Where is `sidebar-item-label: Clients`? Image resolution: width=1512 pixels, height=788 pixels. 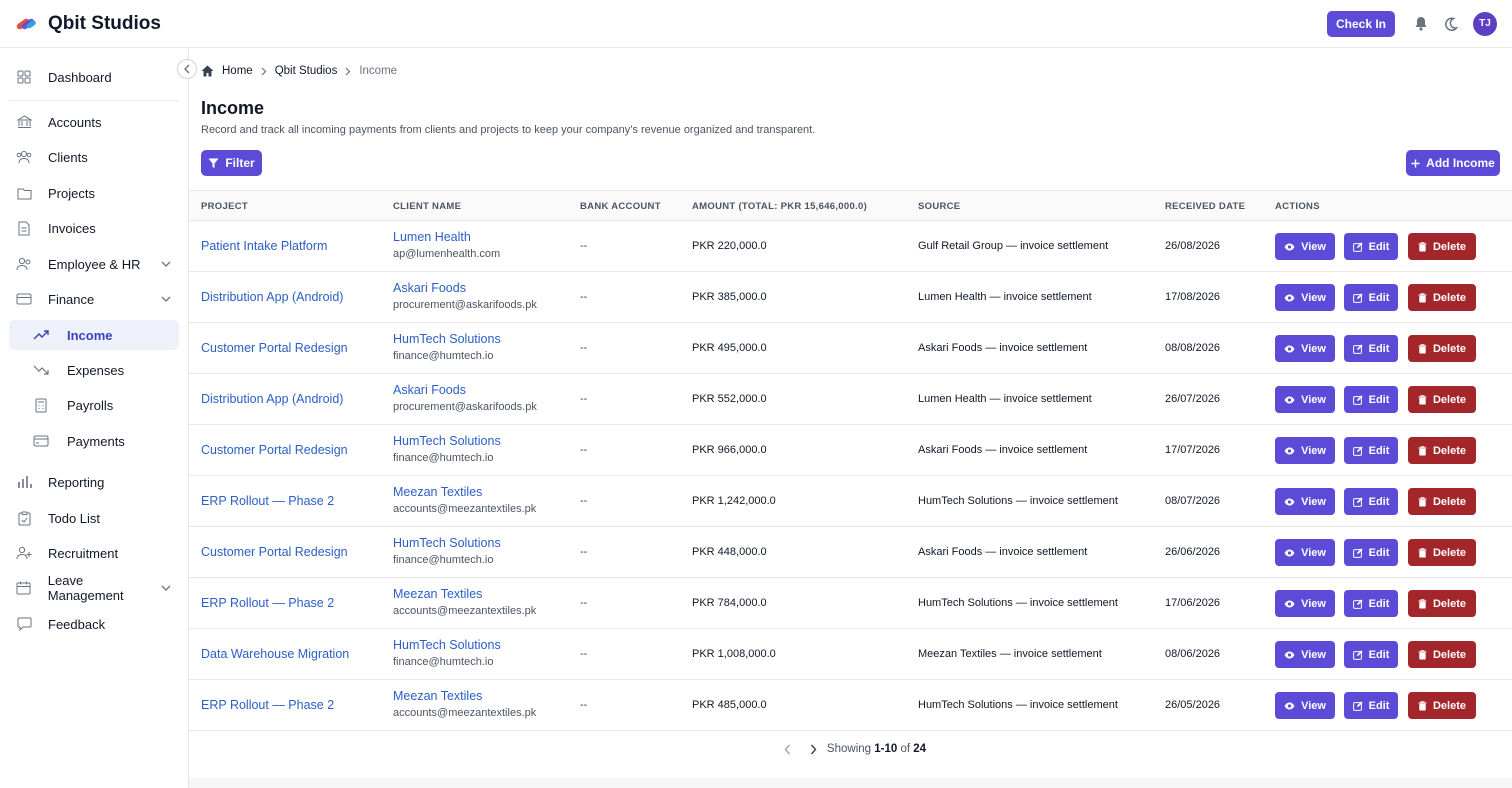 sidebar-item-label: Clients is located at coordinates (68, 157).